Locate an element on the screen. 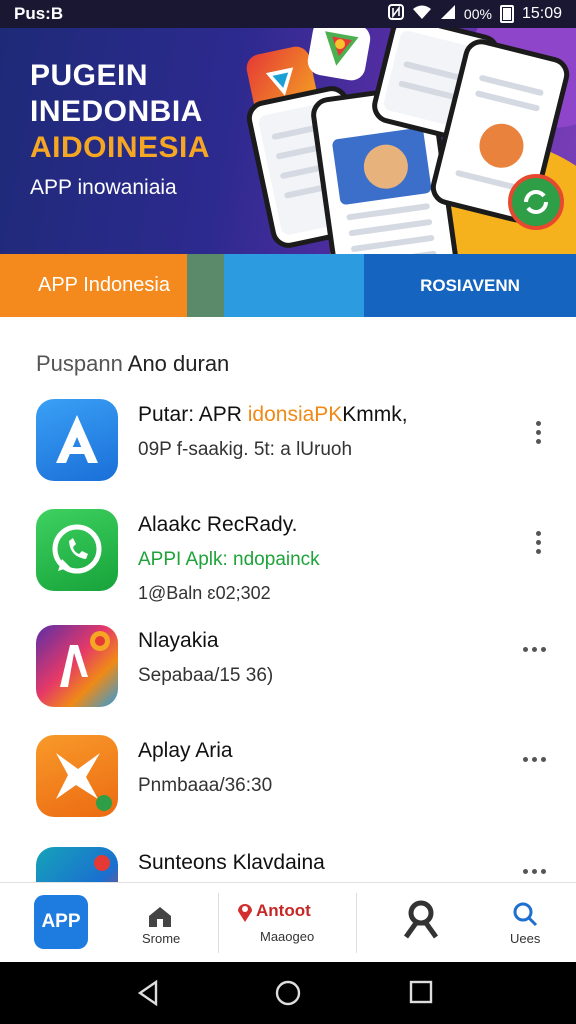 The width and height of the screenshot is (576, 1024). nav-search: Uees is located at coordinates (524, 923).